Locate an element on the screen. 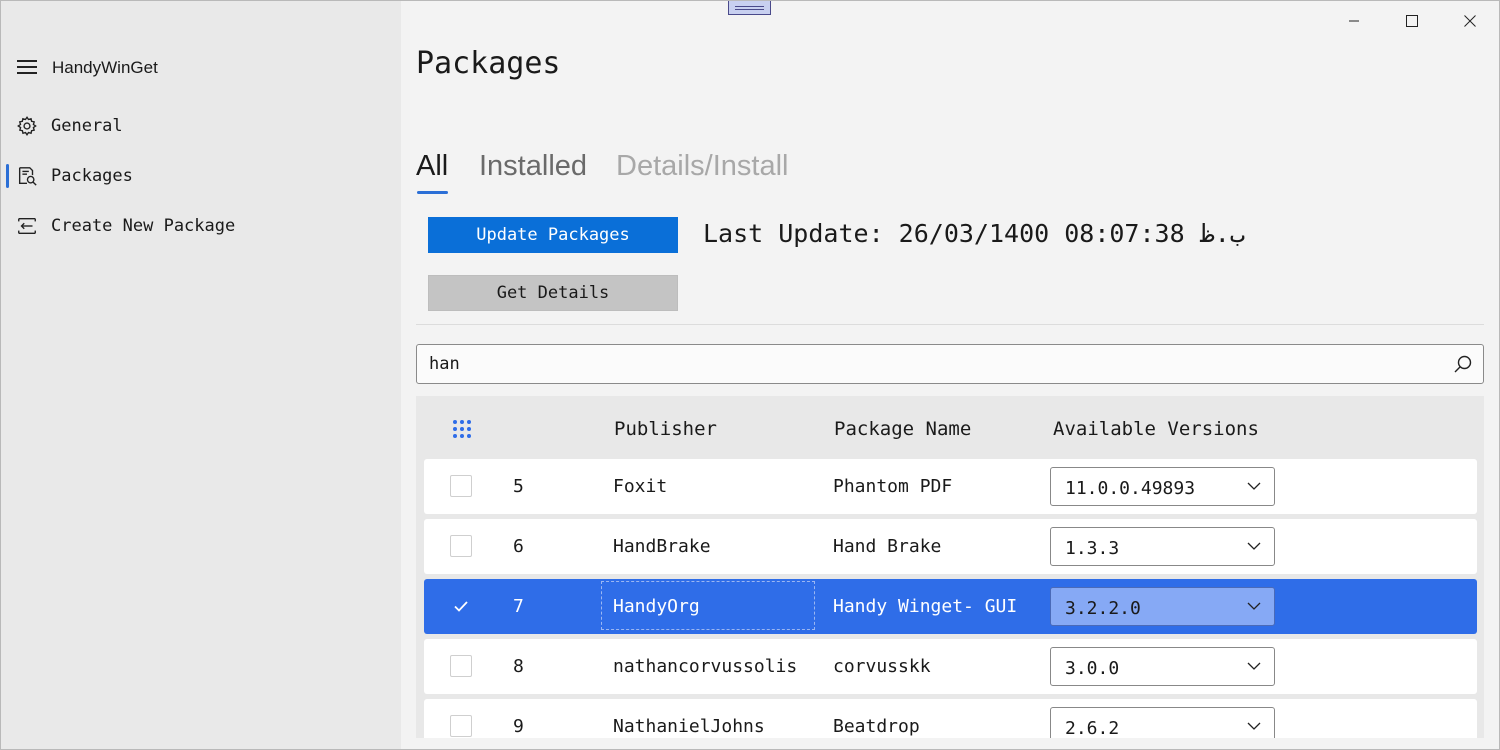  version-dropdown: 1.3.3 is located at coordinates (1162, 546).